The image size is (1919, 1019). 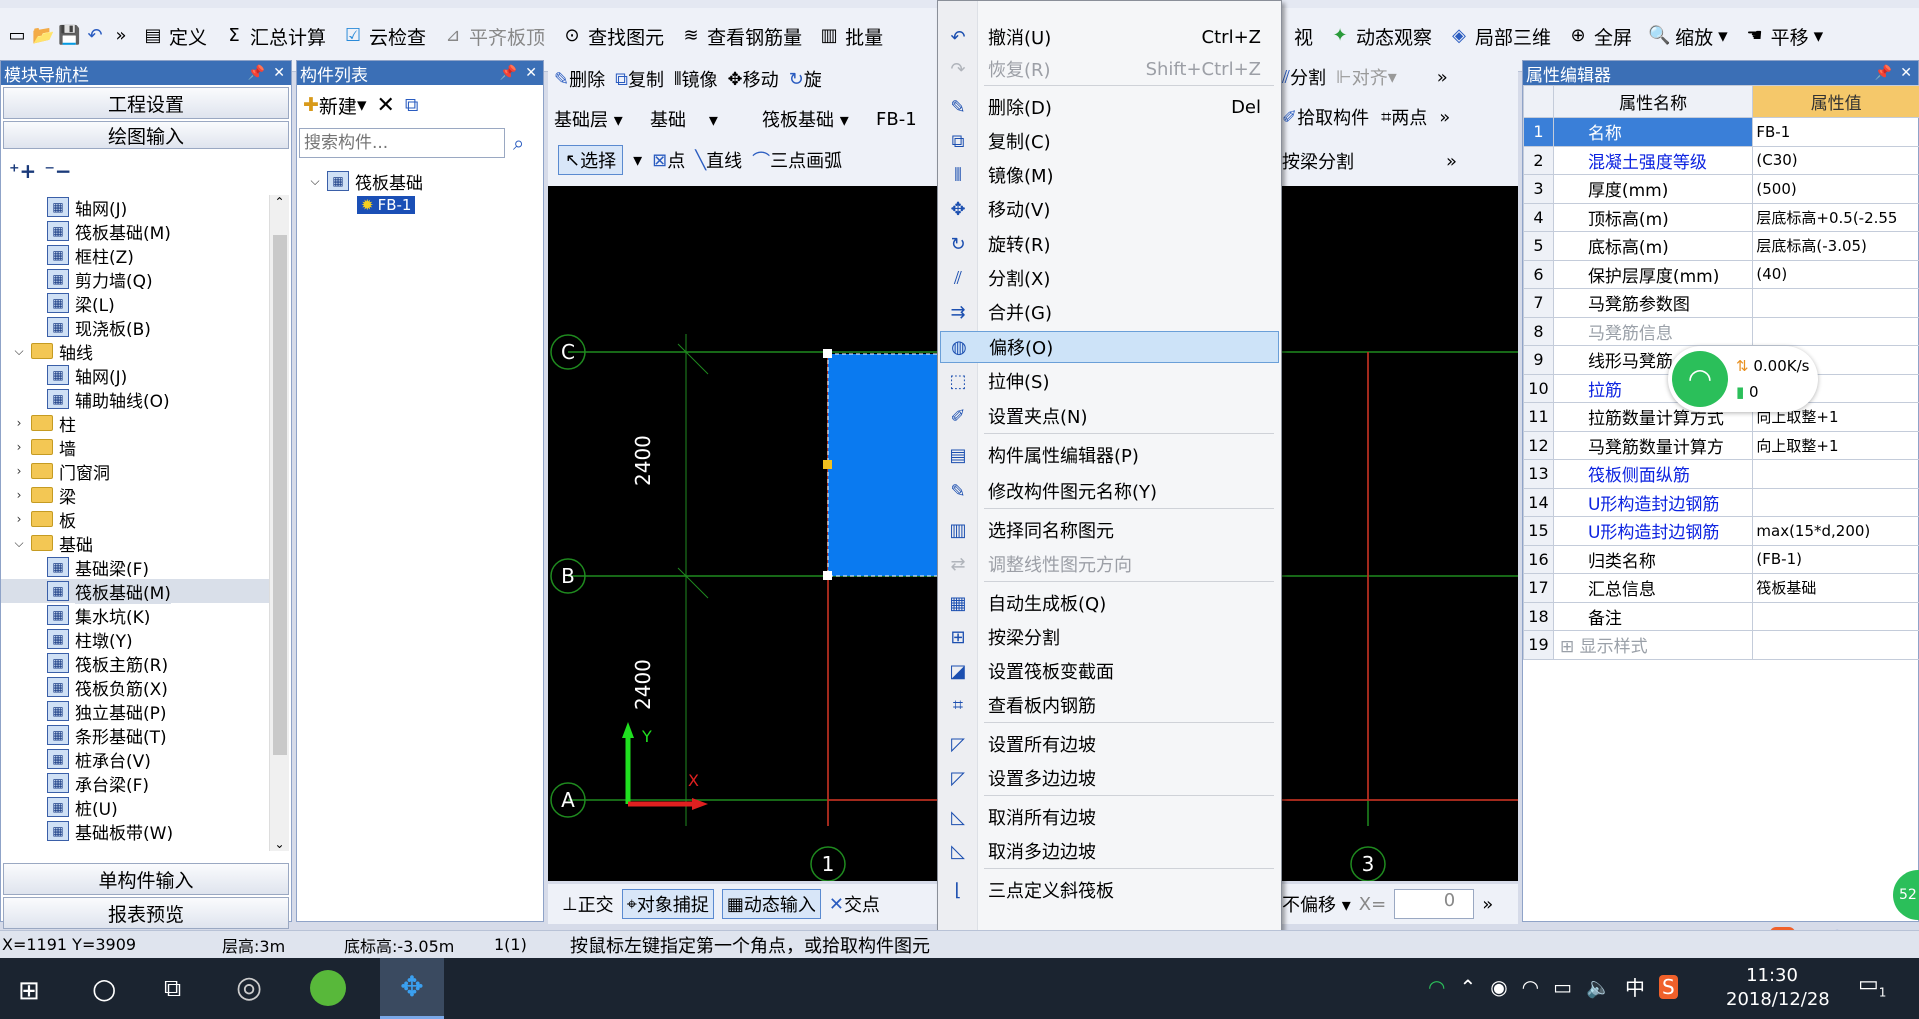 I want to click on property-row: 6 保护层厚度(mm) (40), so click(x=1721, y=274).